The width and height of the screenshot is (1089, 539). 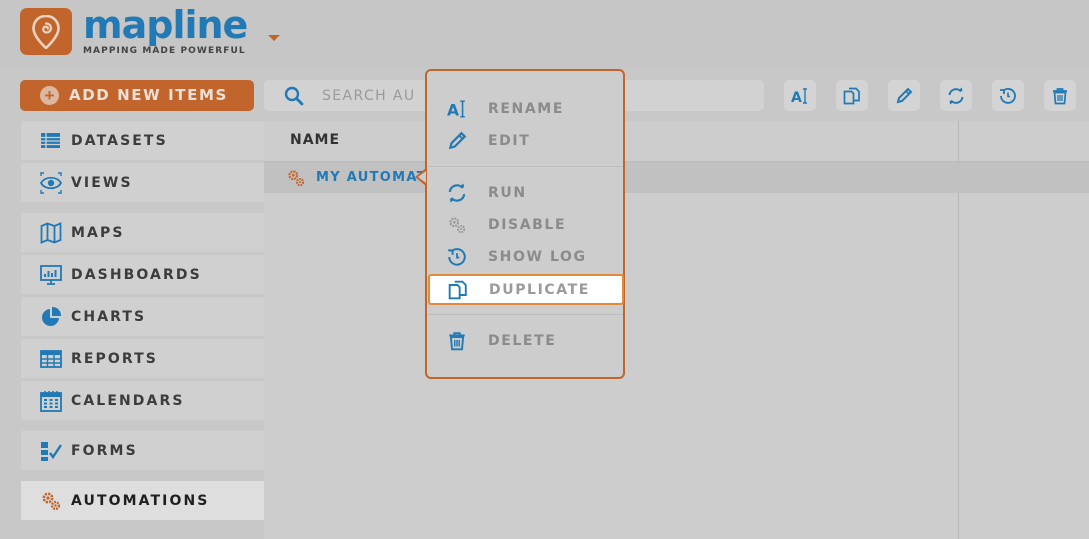 I want to click on menu-pointer-inner, so click(x=422, y=177).